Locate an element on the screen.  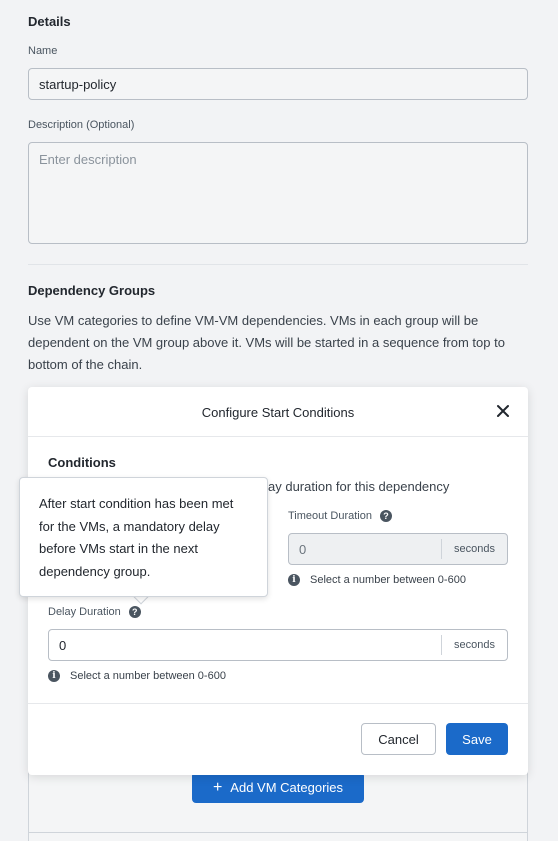
timeout-duration-input: 0 seconds is located at coordinates (398, 549).